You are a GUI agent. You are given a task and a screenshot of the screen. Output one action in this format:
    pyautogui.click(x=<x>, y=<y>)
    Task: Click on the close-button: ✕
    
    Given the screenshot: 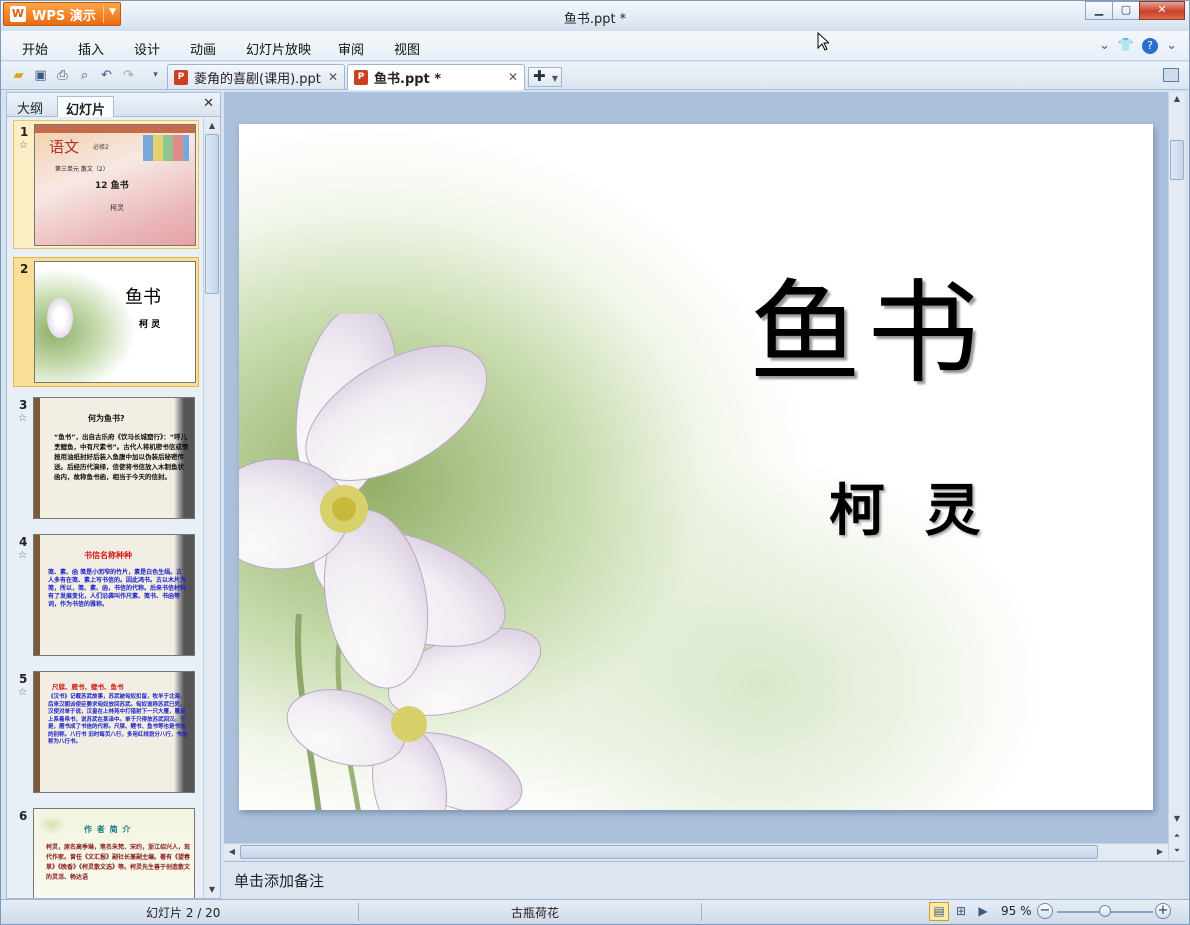 What is the action you would take?
    pyautogui.click(x=1162, y=10)
    